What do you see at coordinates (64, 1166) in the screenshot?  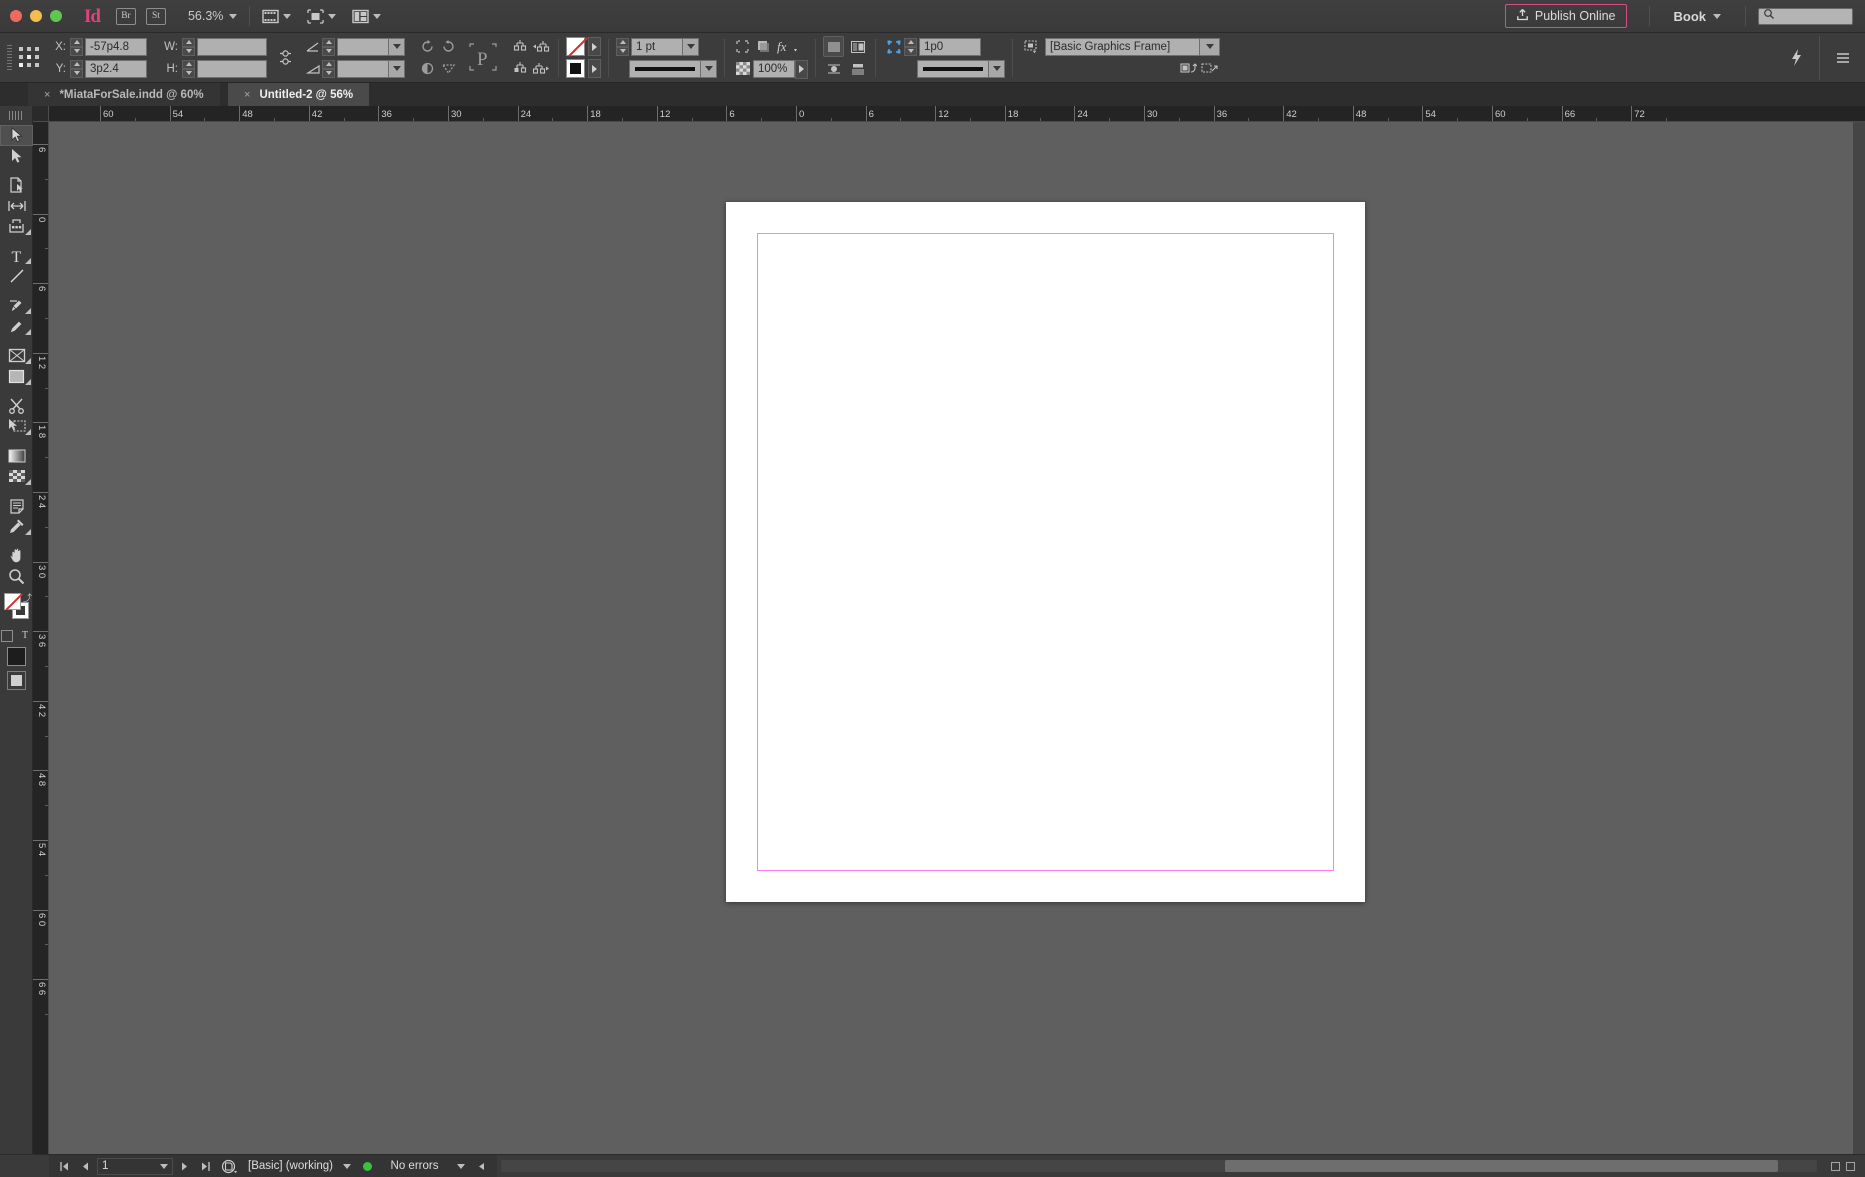 I see `first-page-icon` at bounding box center [64, 1166].